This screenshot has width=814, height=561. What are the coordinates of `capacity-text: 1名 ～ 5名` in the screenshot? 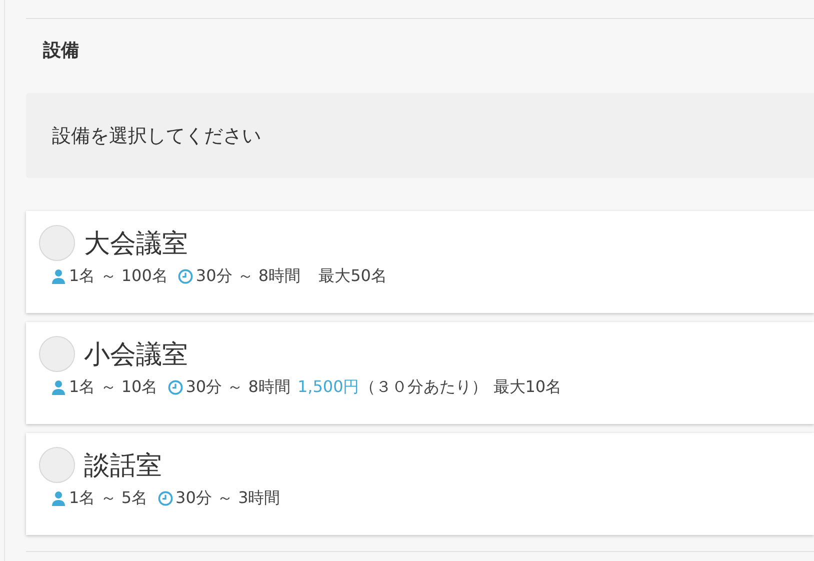 It's located at (108, 498).